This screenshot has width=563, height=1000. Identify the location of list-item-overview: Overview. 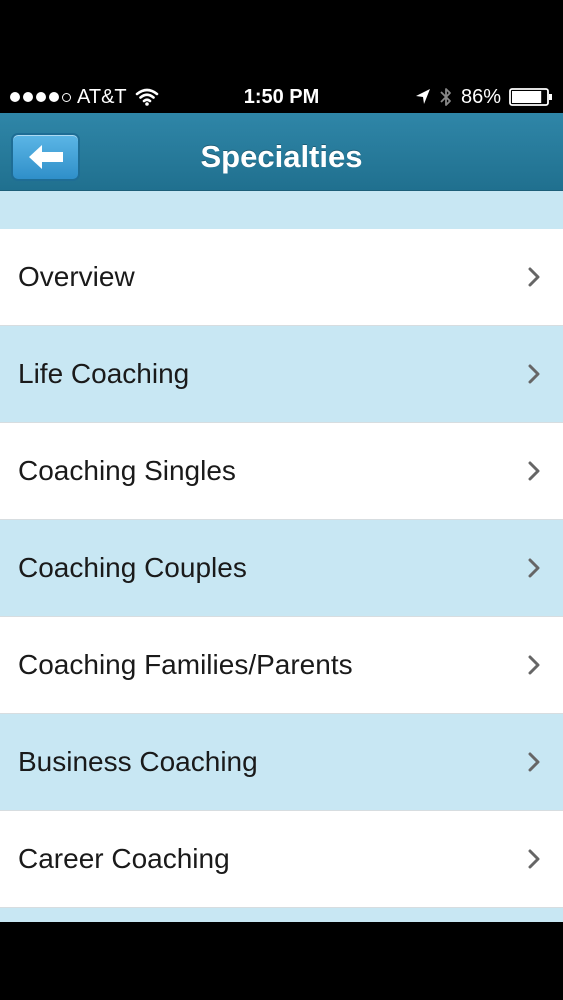
(281, 277).